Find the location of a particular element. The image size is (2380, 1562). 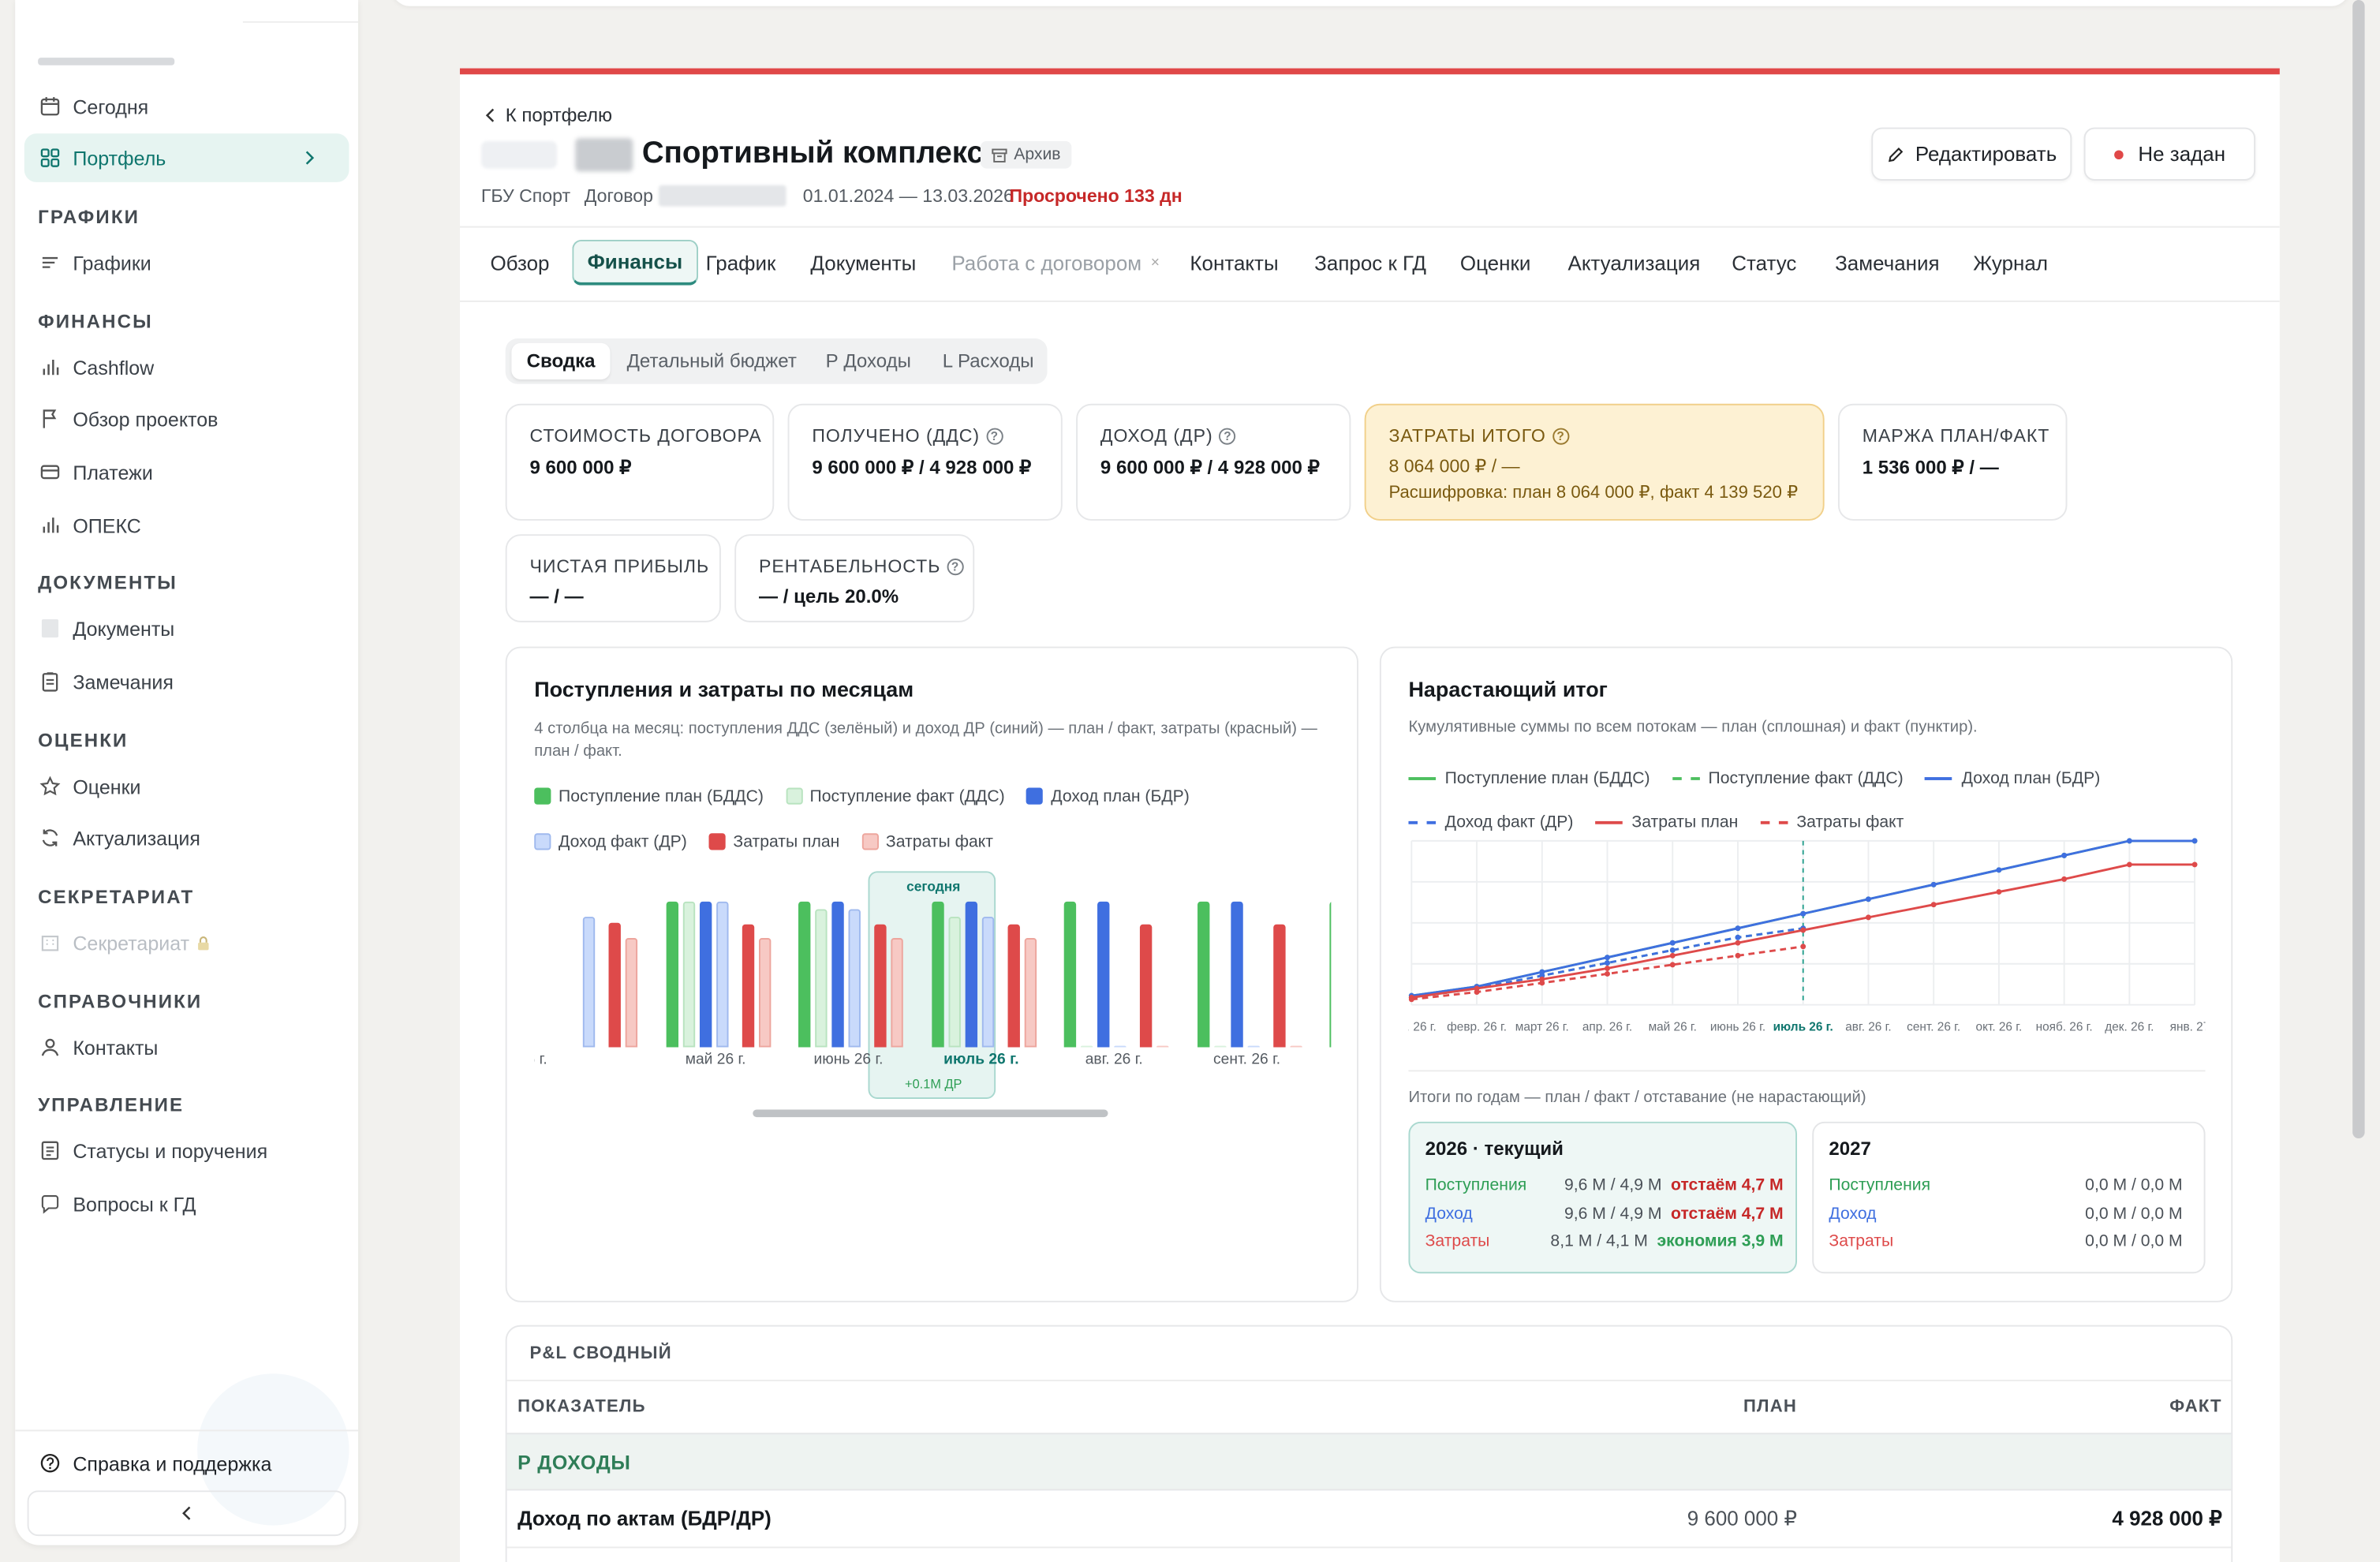

tab-schedule: График is located at coordinates (741, 263).